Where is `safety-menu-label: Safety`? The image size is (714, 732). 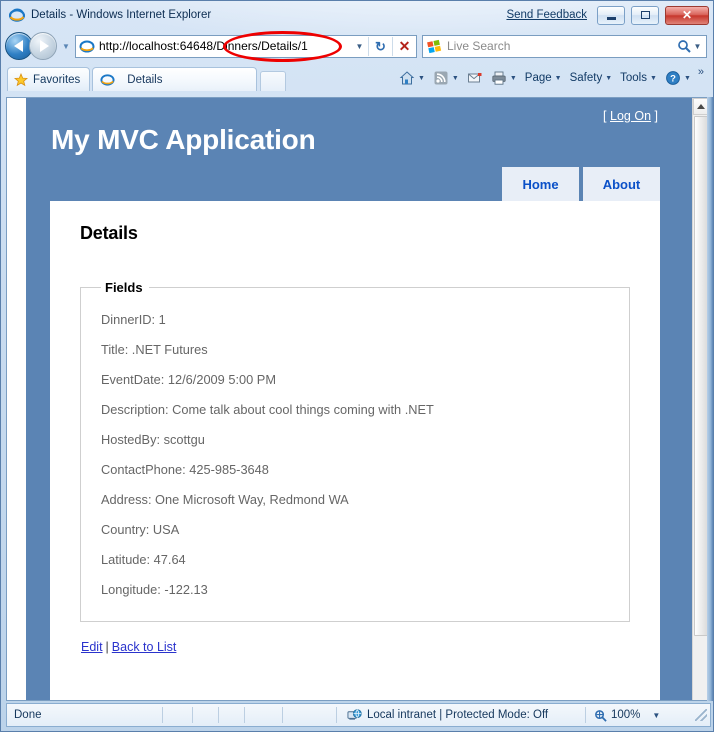 safety-menu-label: Safety is located at coordinates (586, 78).